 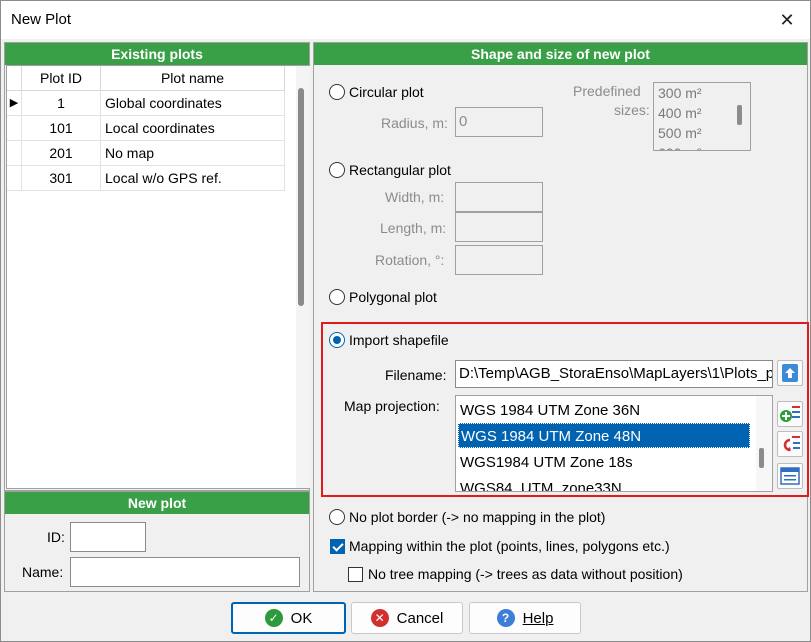 What do you see at coordinates (379, 618) in the screenshot?
I see `cancel-icon: ✕` at bounding box center [379, 618].